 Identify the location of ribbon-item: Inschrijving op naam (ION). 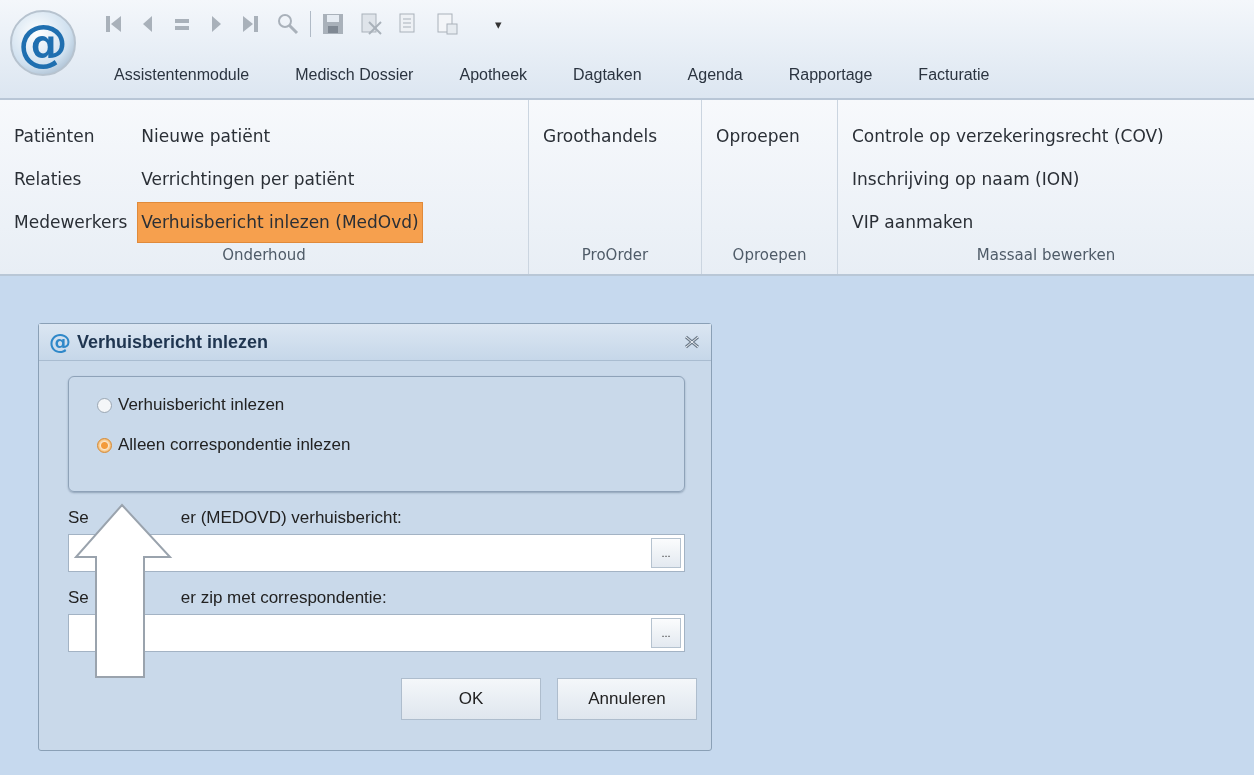
(966, 179).